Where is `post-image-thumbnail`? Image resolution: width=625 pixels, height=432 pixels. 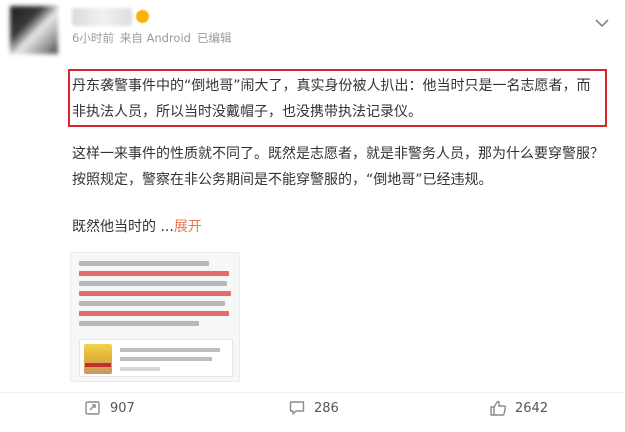 post-image-thumbnail is located at coordinates (155, 317).